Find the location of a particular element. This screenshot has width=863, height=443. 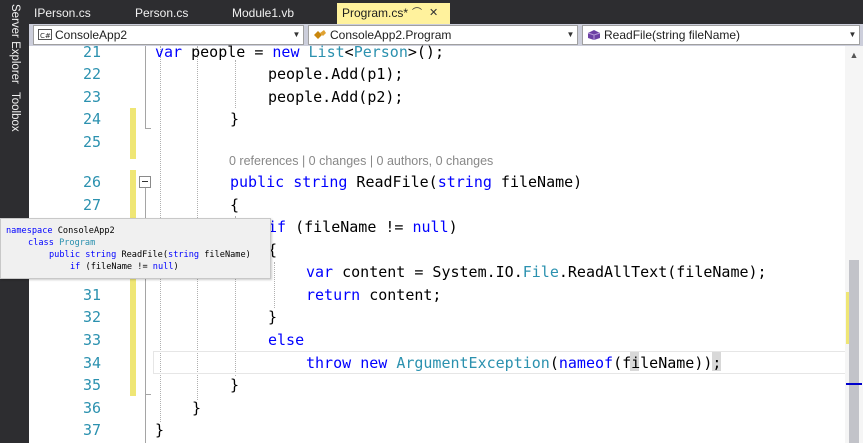

outline-end-tick is located at coordinates (148, 128).